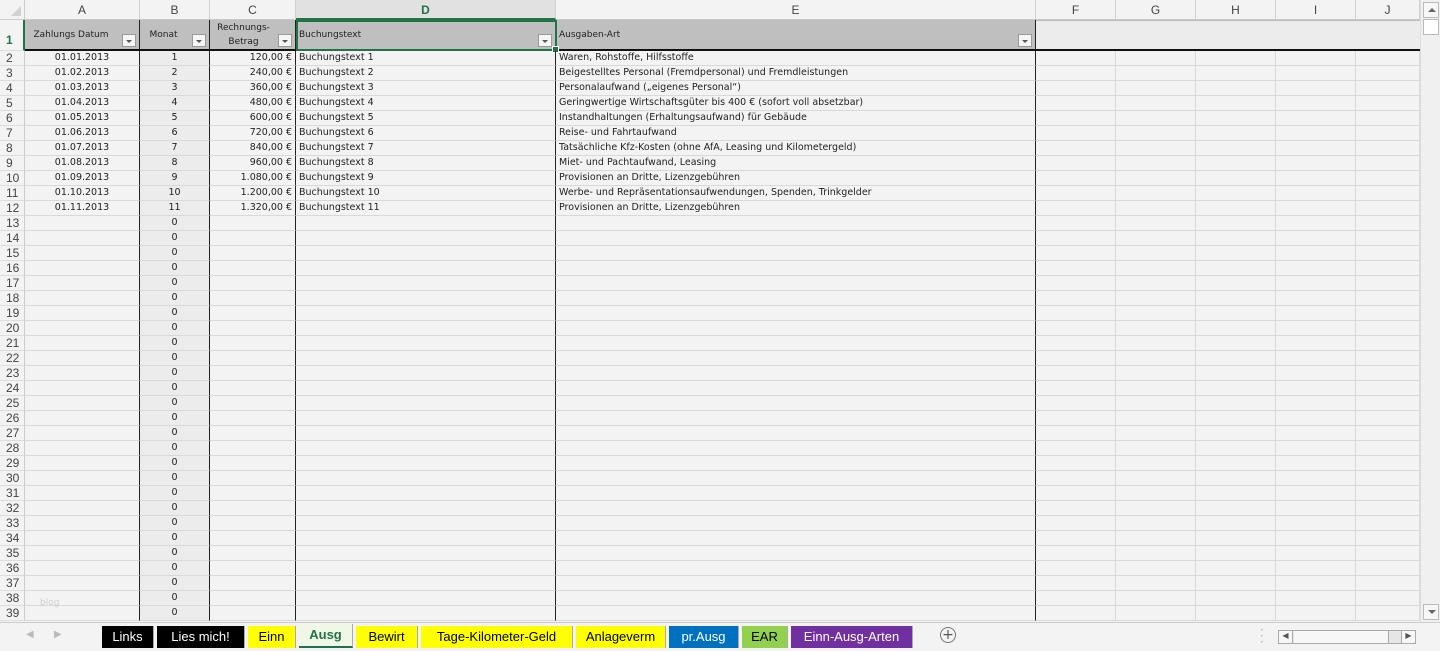 The image size is (1440, 651). Describe the element at coordinates (426, 58) in the screenshot. I see `cell-text: Buchungstext 1` at that location.